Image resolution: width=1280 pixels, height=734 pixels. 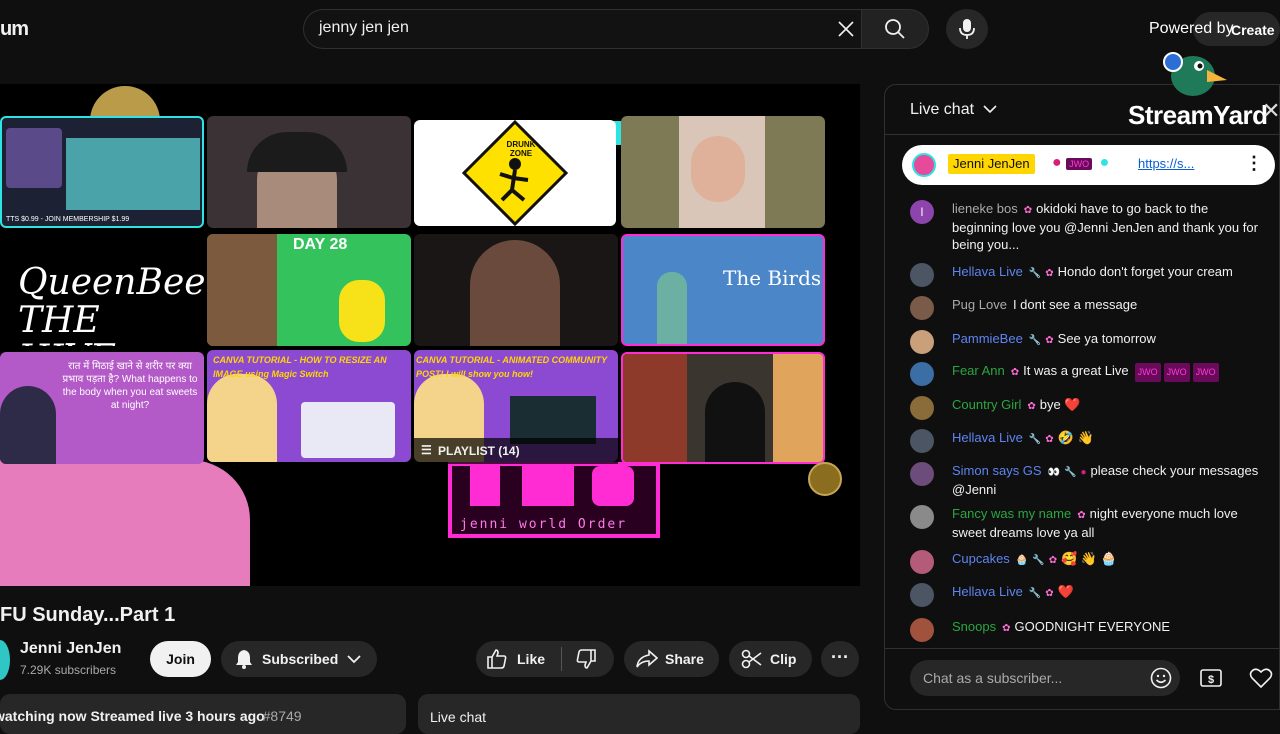 I want to click on pinned-menu-icon: ⋮, so click(x=1254, y=163).